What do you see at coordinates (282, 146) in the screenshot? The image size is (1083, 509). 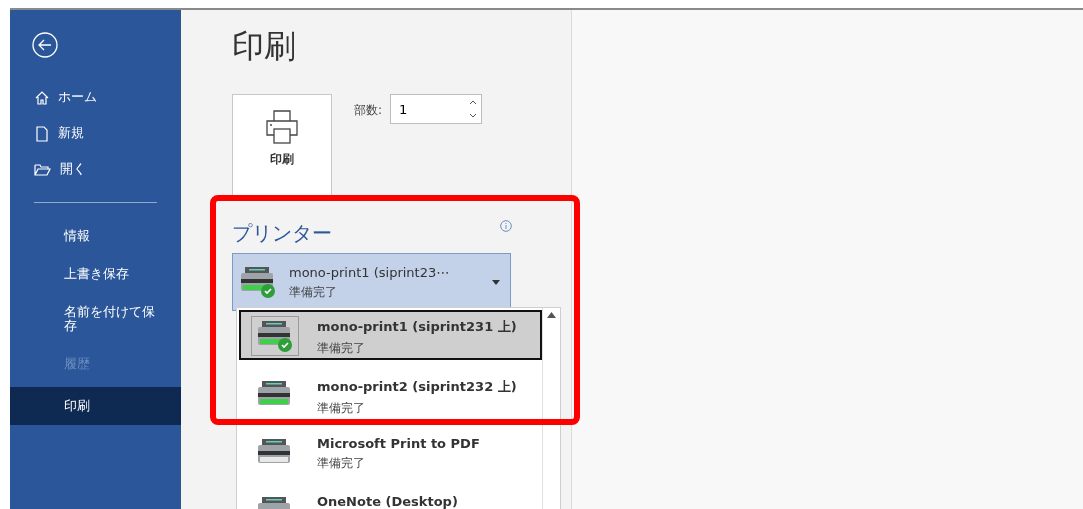 I see `print-button: 印刷` at bounding box center [282, 146].